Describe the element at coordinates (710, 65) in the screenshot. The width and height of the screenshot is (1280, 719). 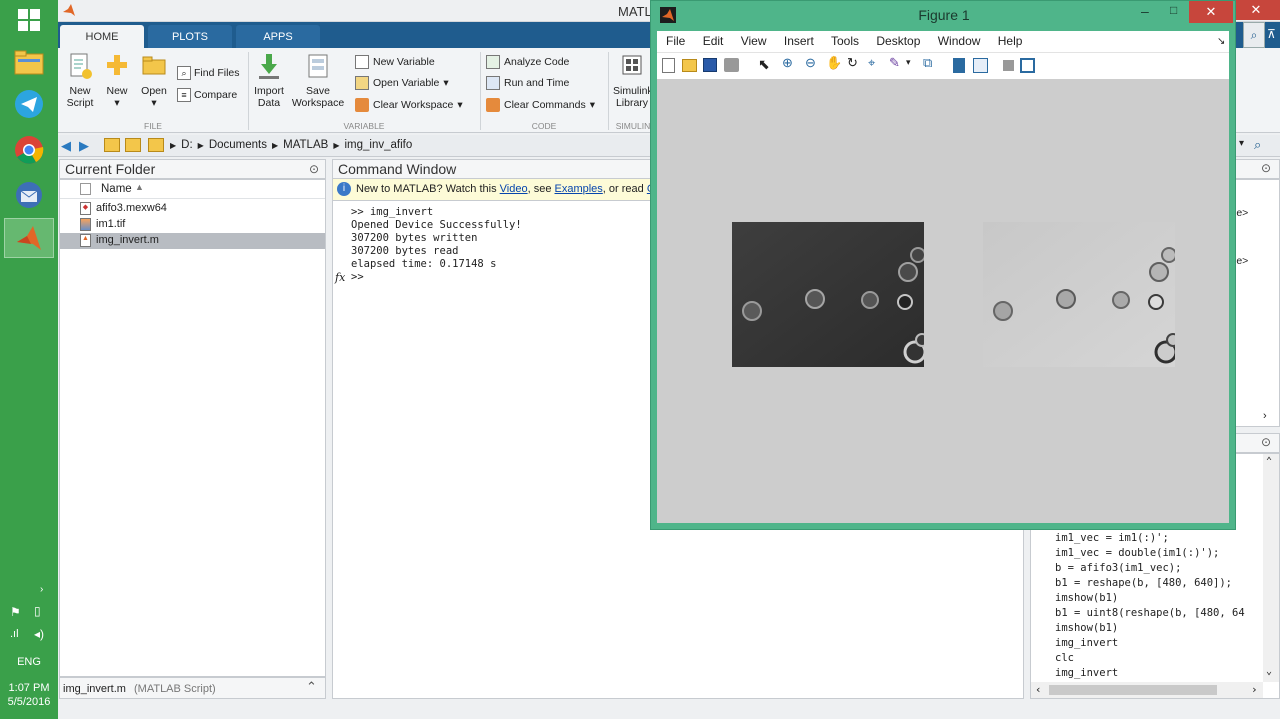
I see `save-figure-icon` at that location.